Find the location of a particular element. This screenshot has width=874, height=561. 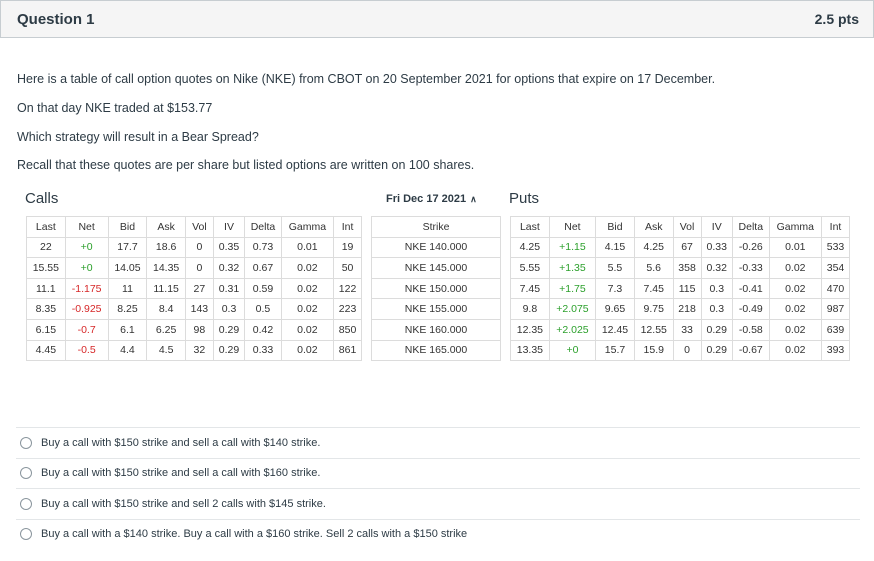

table-cell: 0.59 is located at coordinates (263, 288).